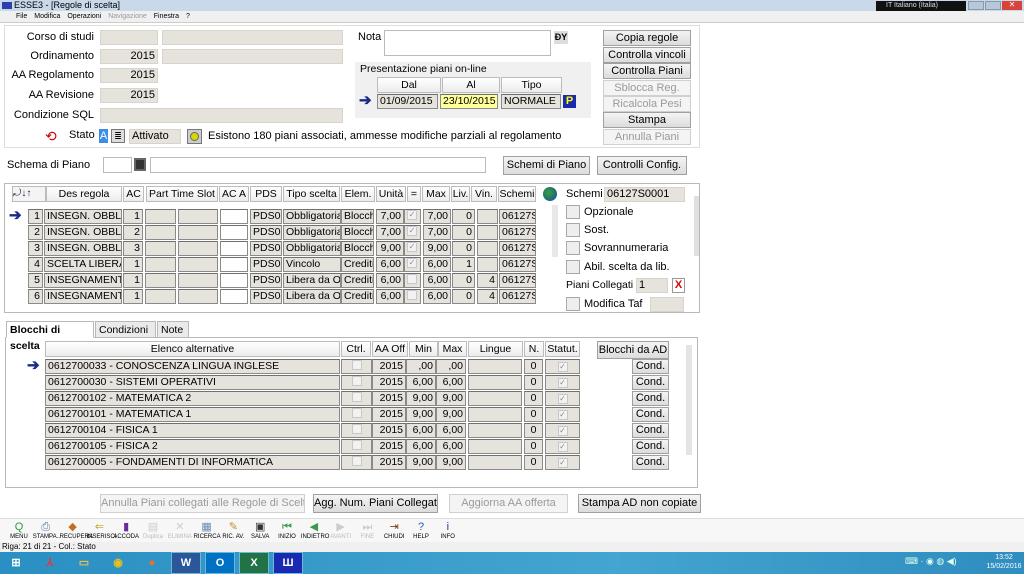 This screenshot has width=1024, height=574. I want to click on schema-desc-field, so click(318, 165).